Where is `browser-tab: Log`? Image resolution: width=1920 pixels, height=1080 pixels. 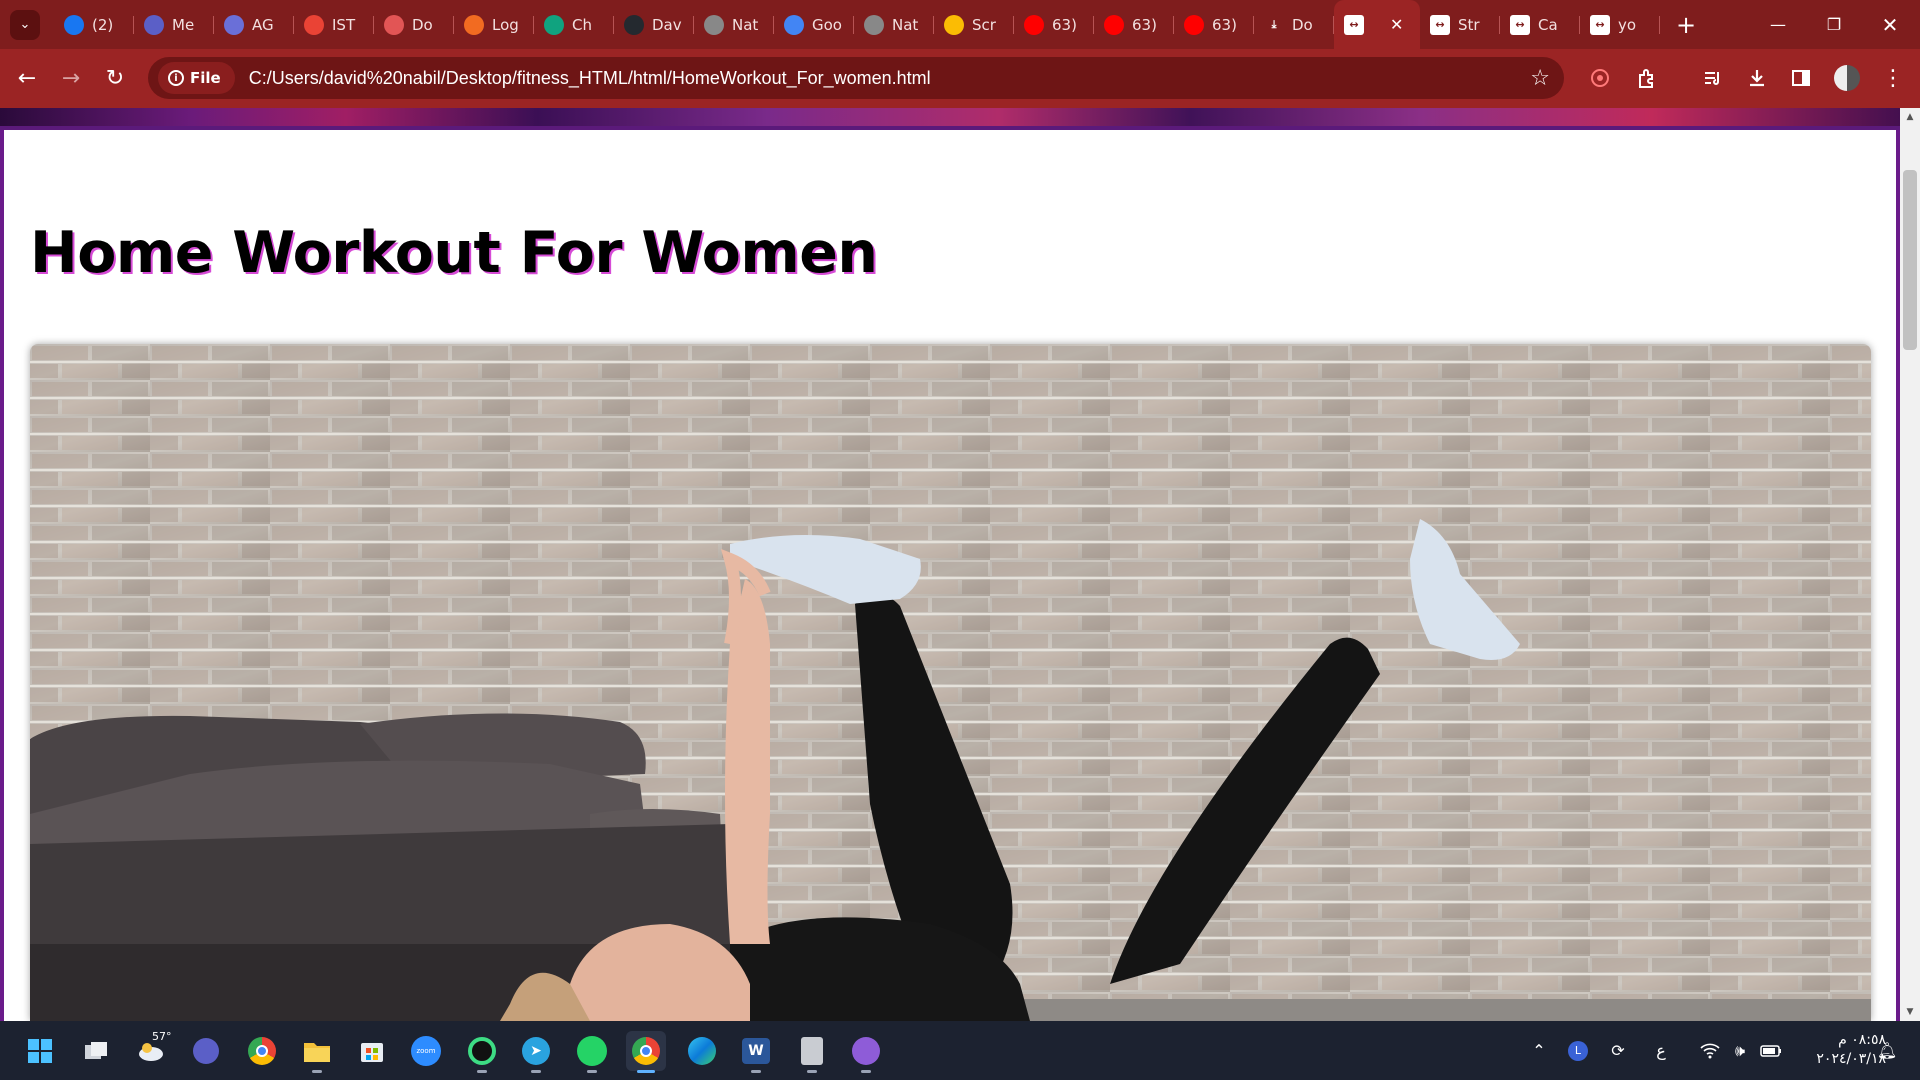
browser-tab: Log is located at coordinates (494, 24).